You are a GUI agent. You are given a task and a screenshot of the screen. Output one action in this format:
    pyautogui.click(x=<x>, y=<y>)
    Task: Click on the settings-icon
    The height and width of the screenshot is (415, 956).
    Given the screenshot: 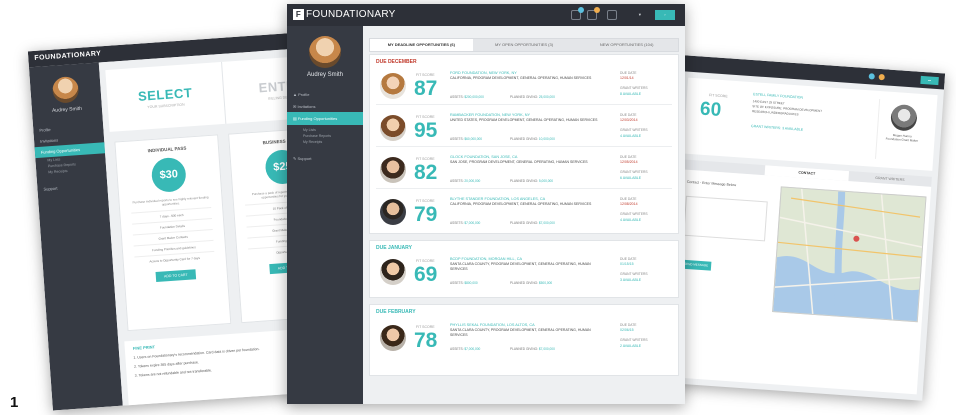 What is the action you would take?
    pyautogui.click(x=612, y=15)
    